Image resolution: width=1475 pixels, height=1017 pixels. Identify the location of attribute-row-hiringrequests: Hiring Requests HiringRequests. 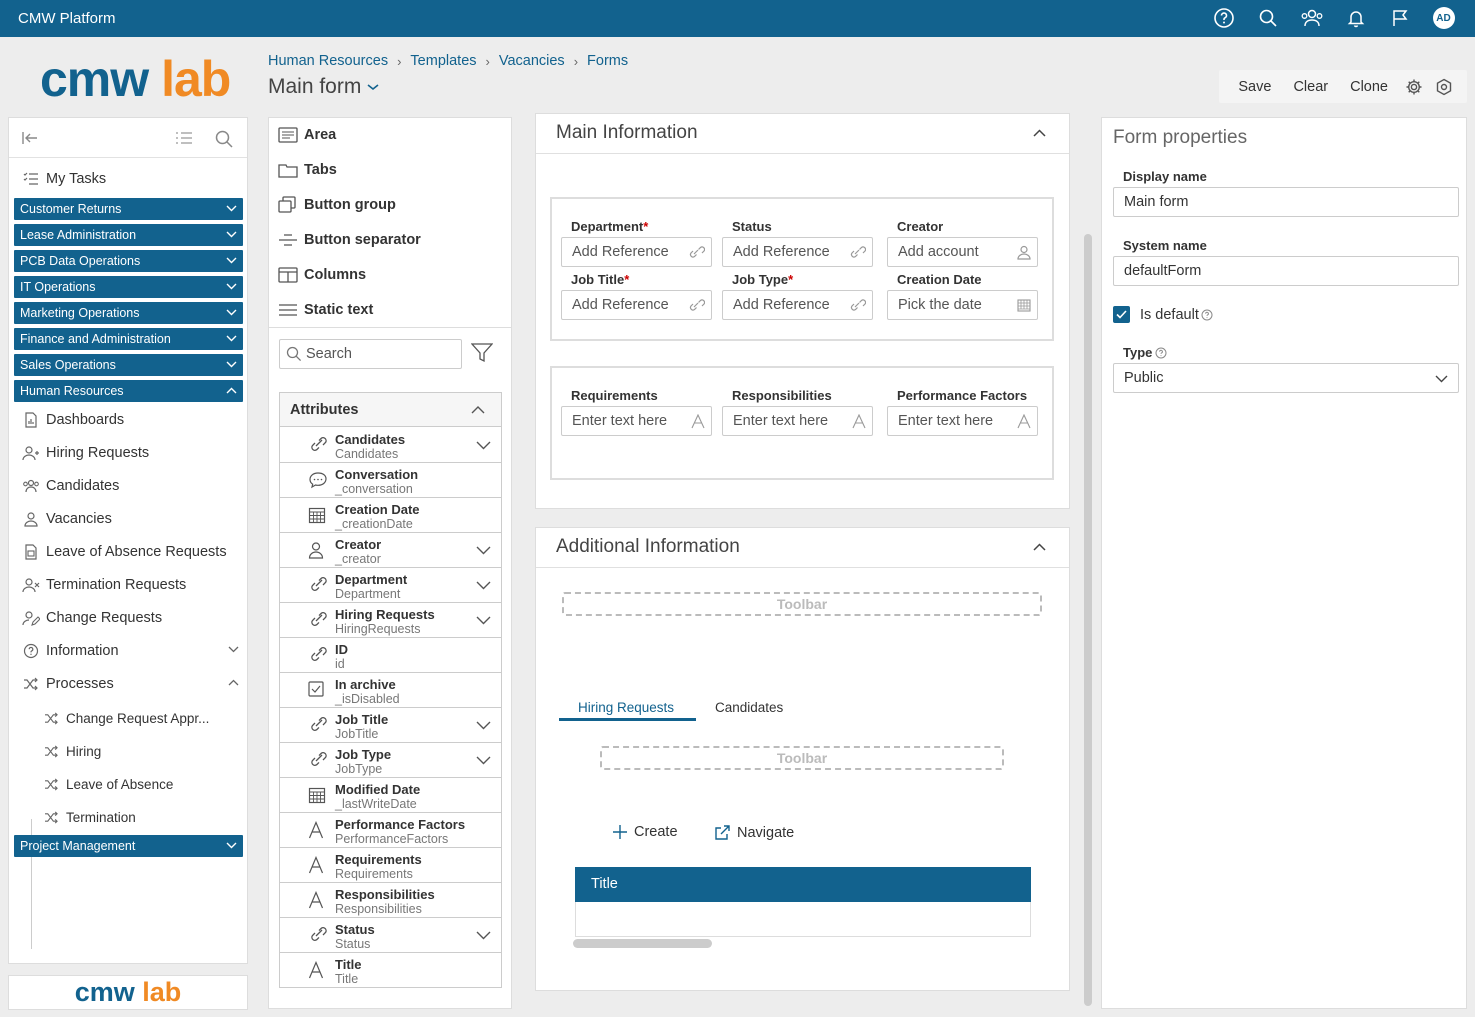
(390, 620).